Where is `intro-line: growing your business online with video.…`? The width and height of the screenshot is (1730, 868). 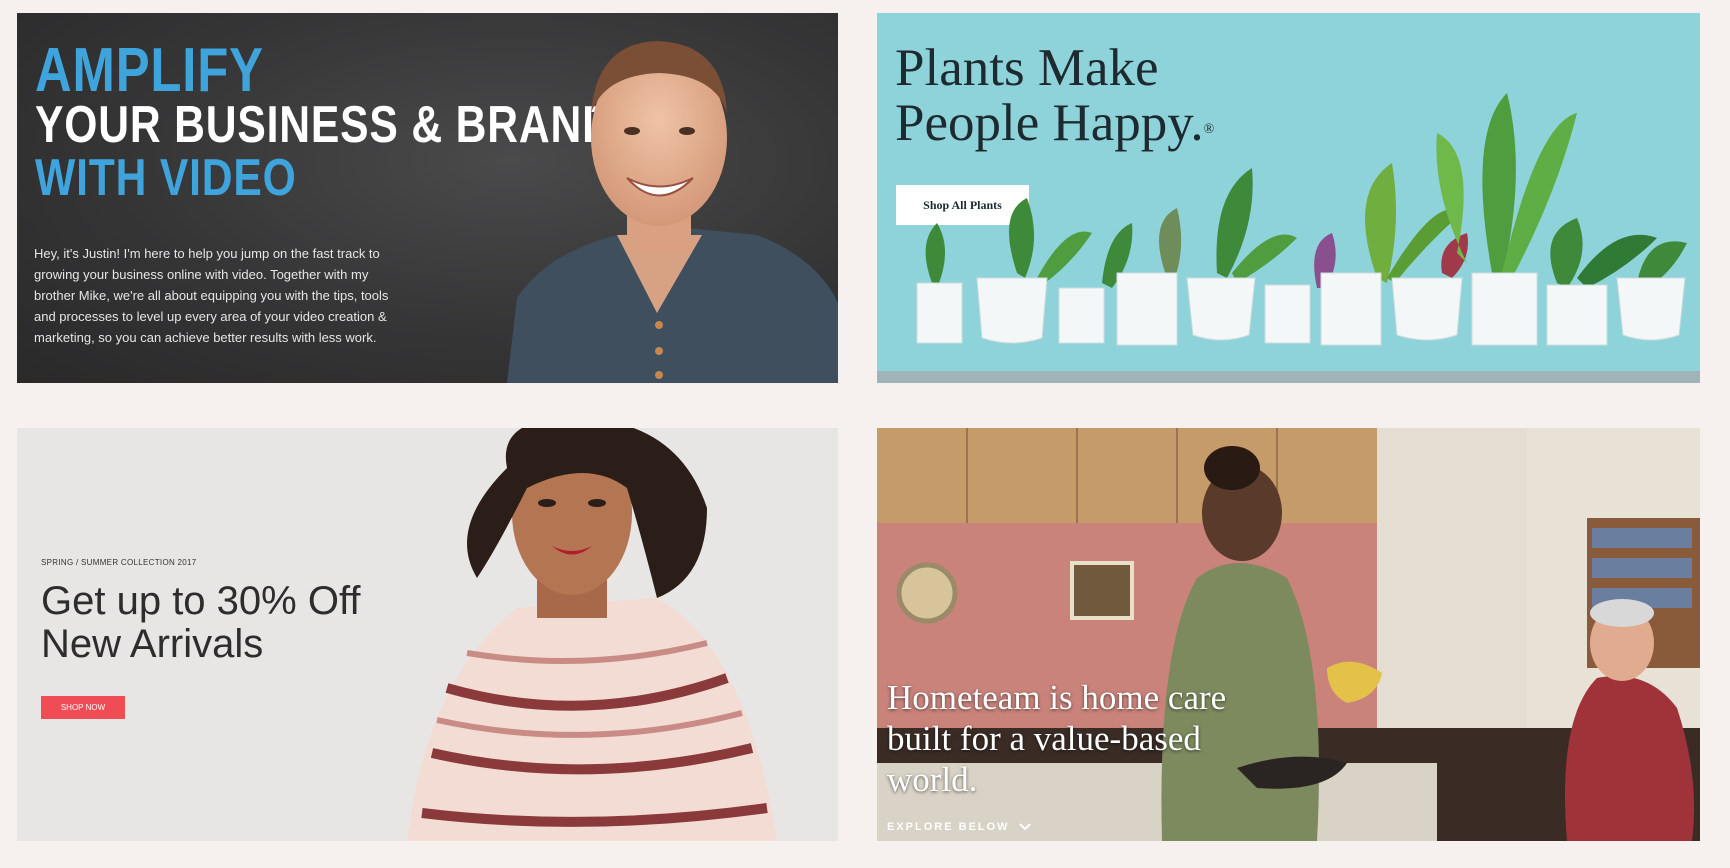 intro-line: growing your business online with video.… is located at coordinates (201, 274).